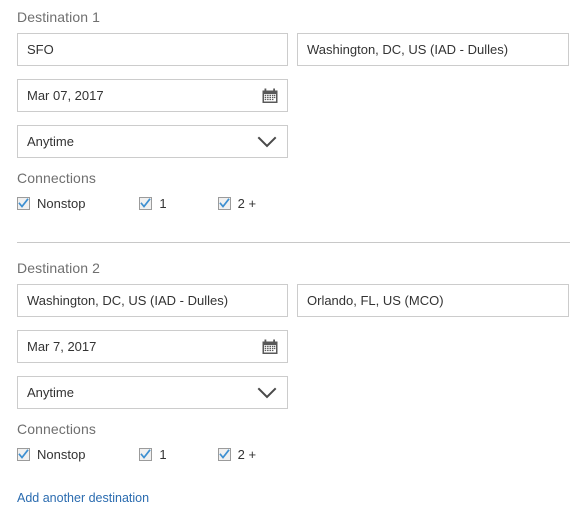  What do you see at coordinates (293, 346) in the screenshot?
I see `destination-2-date-row: Mar 7, 2017` at bounding box center [293, 346].